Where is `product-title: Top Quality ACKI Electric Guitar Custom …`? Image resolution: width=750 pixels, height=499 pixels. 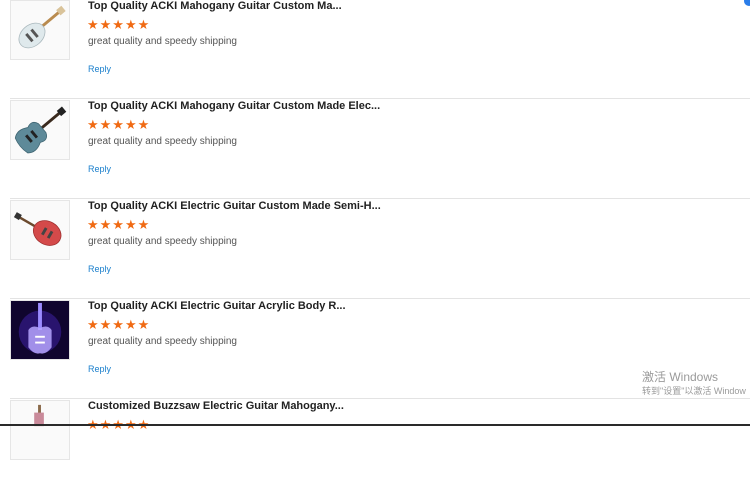
product-title: Top Quality ACKI Electric Guitar Custom … is located at coordinates (234, 206).